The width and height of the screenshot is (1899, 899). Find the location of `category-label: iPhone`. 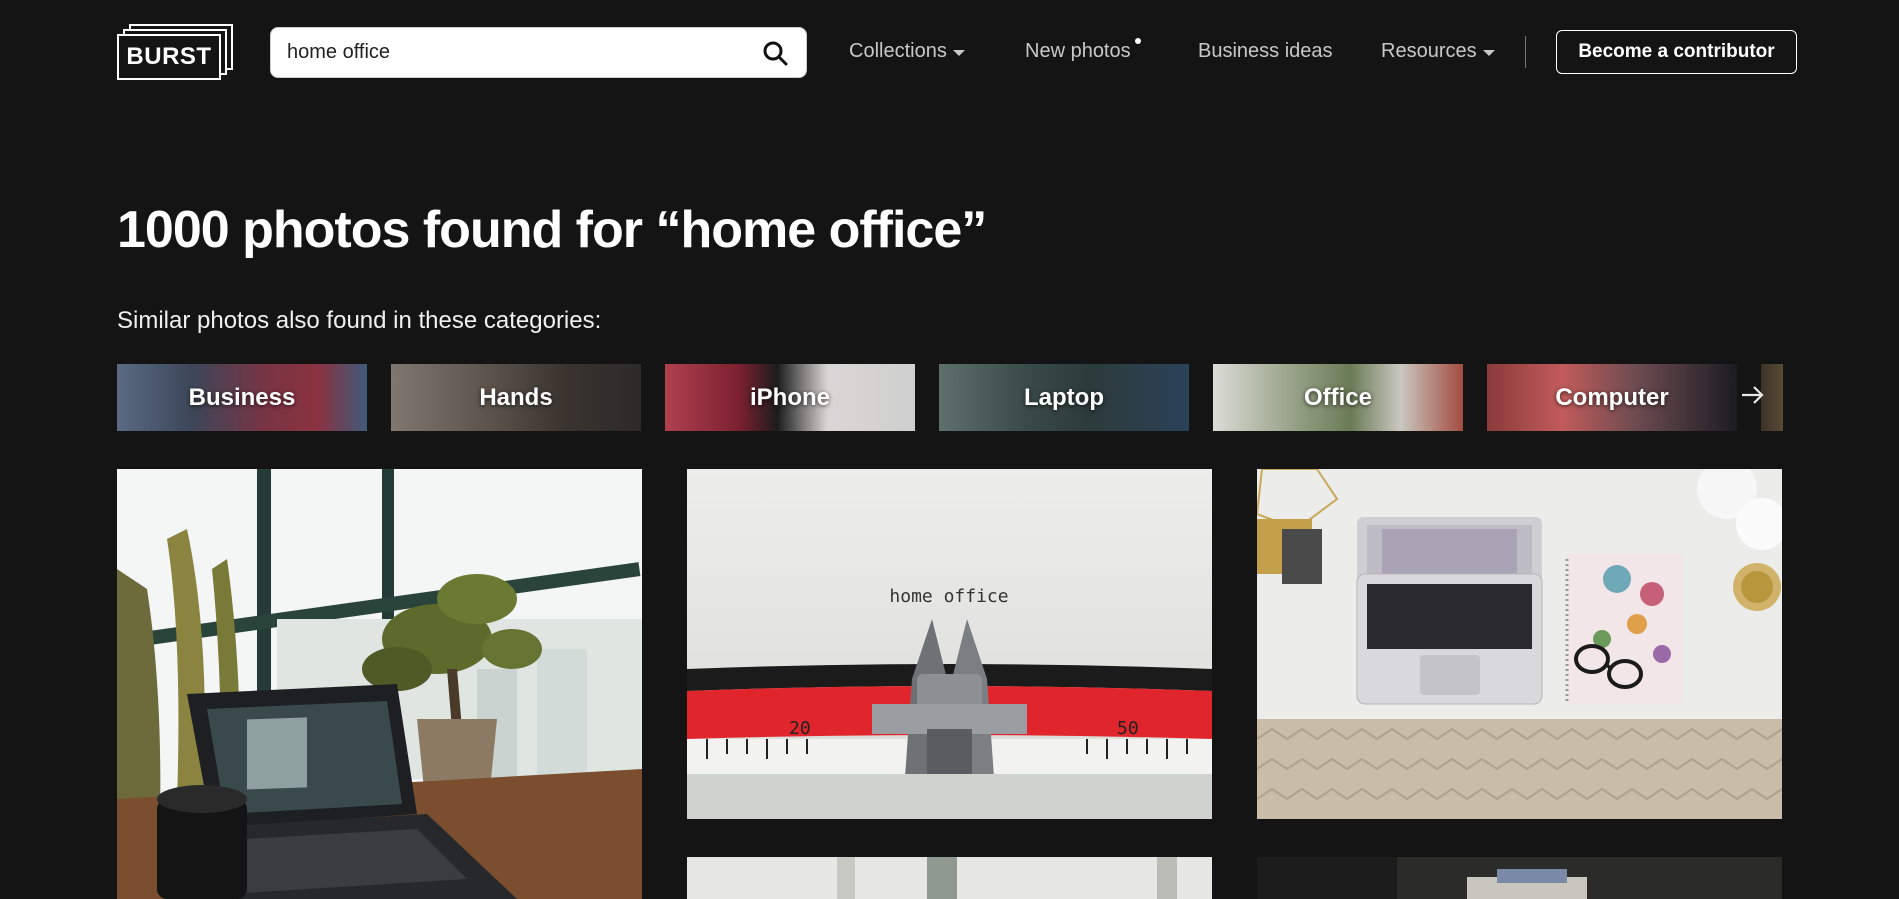

category-label: iPhone is located at coordinates (789, 397).